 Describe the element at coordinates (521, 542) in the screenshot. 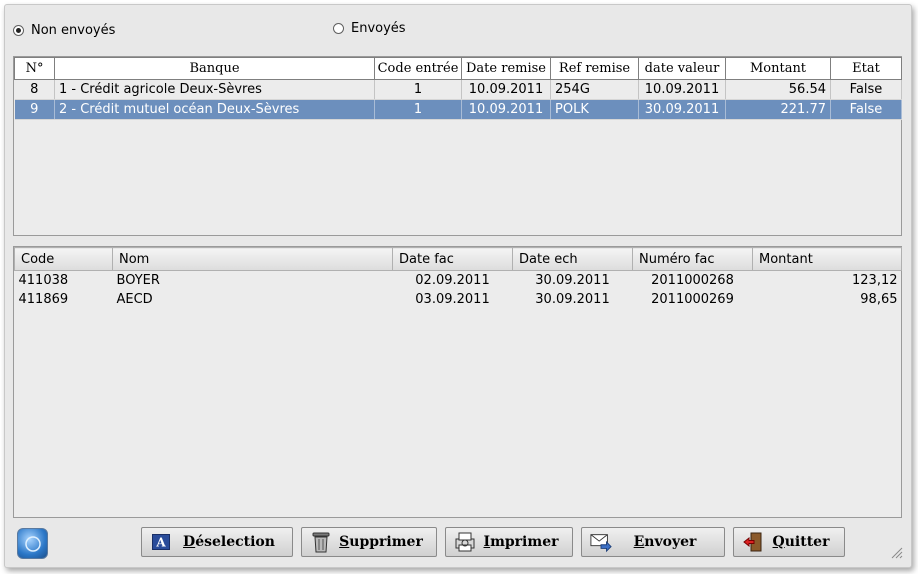

I see `print-label: Imprimer` at that location.